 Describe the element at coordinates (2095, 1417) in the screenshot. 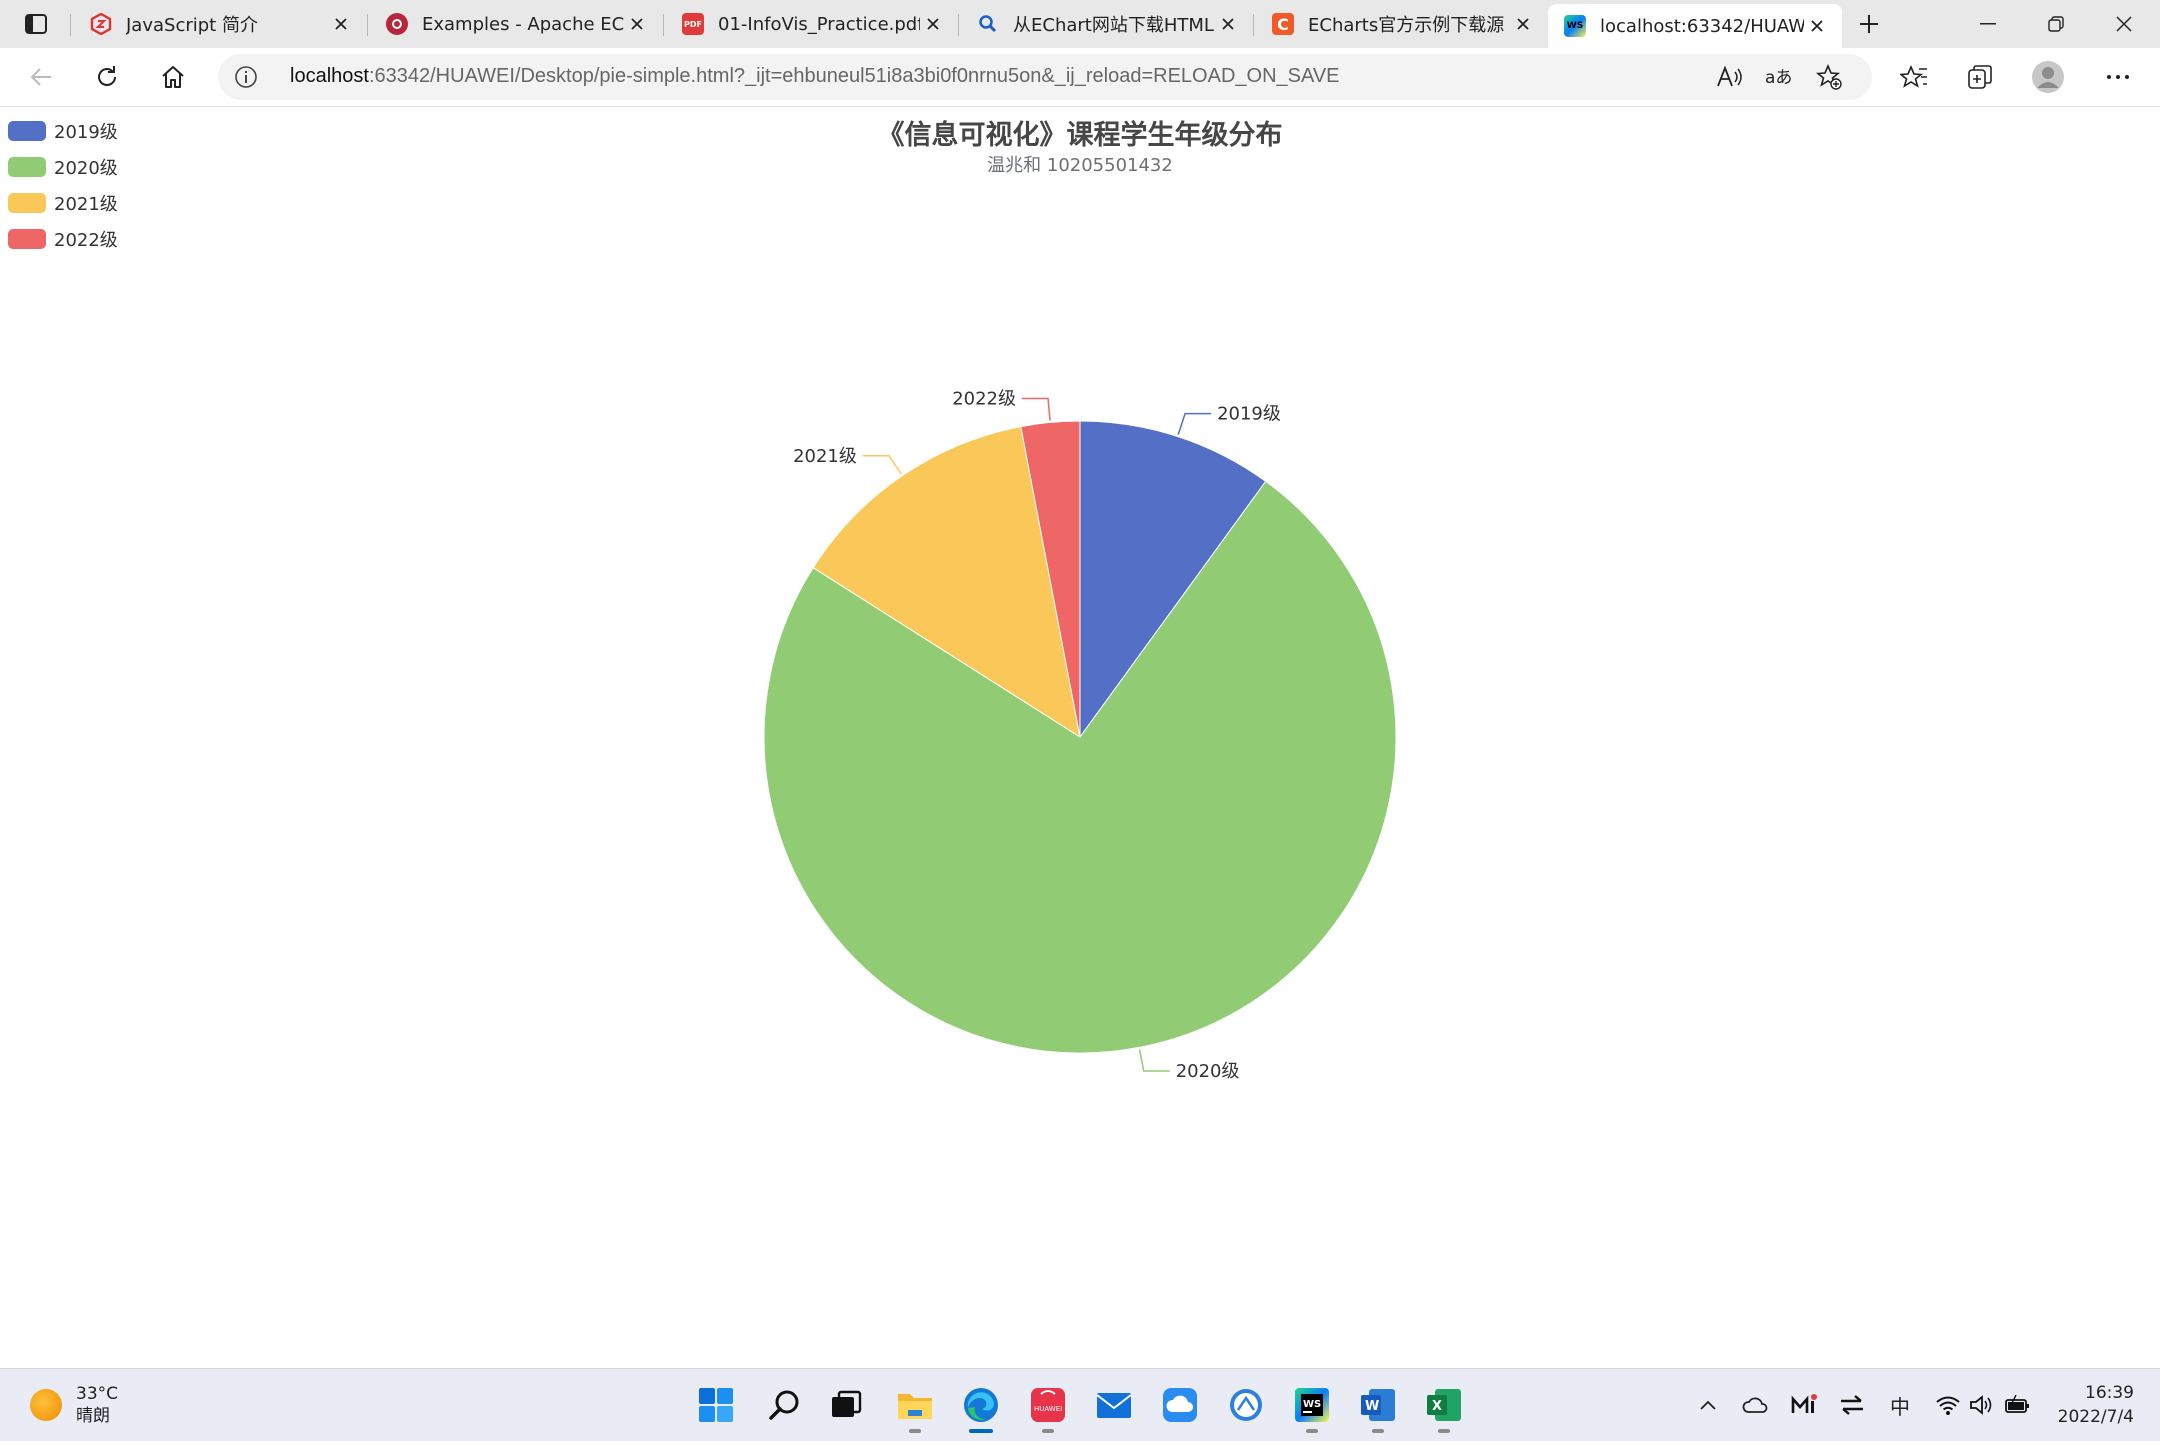

I see `clock-date: 2022/7/4` at that location.